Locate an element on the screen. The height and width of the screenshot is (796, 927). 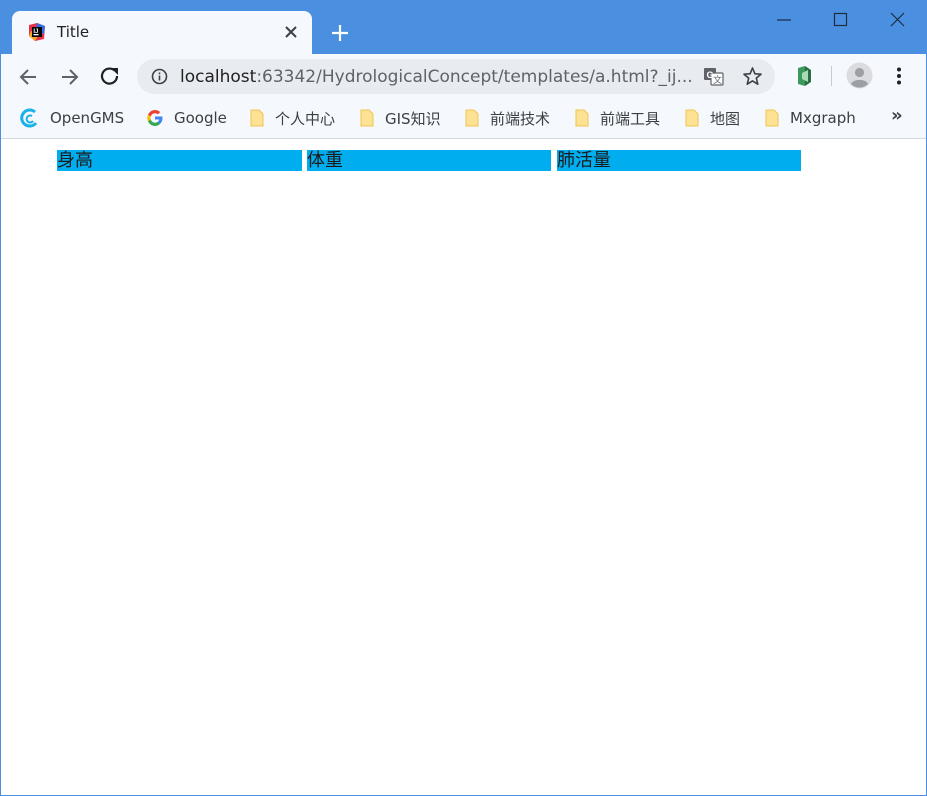
bookmark-label: 前端工具 is located at coordinates (630, 118).